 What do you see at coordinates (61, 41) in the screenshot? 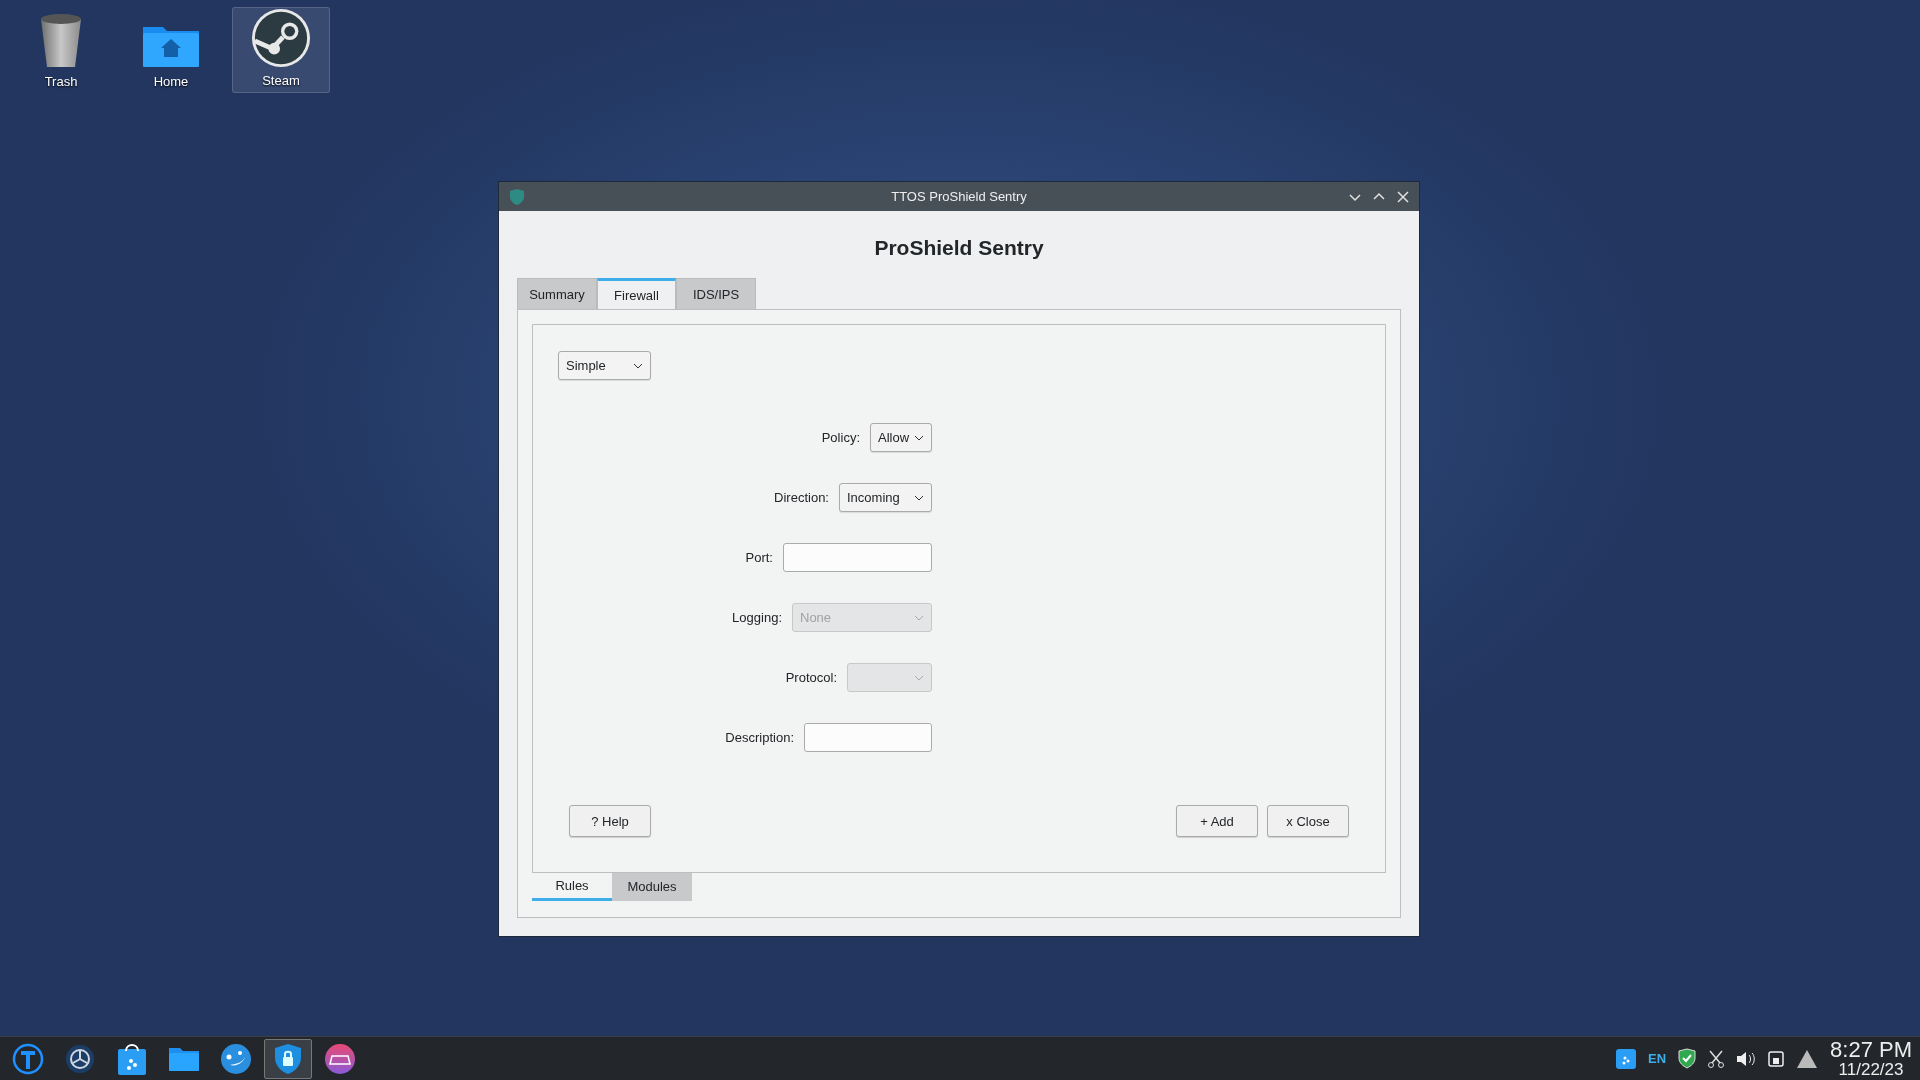
I see `trash-icon` at bounding box center [61, 41].